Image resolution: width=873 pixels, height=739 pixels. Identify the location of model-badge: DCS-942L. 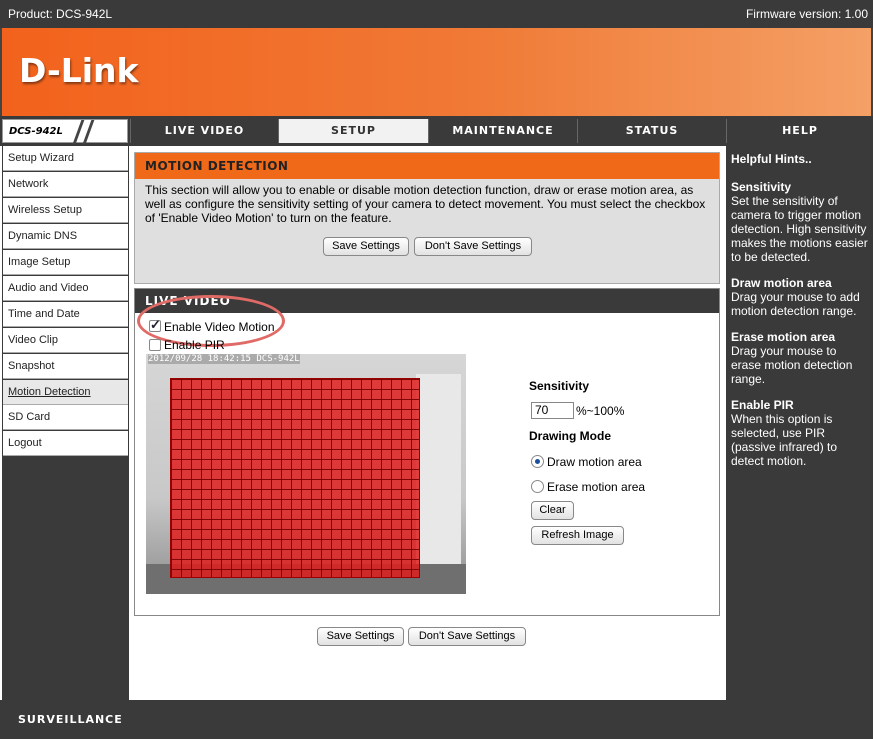
(65, 131).